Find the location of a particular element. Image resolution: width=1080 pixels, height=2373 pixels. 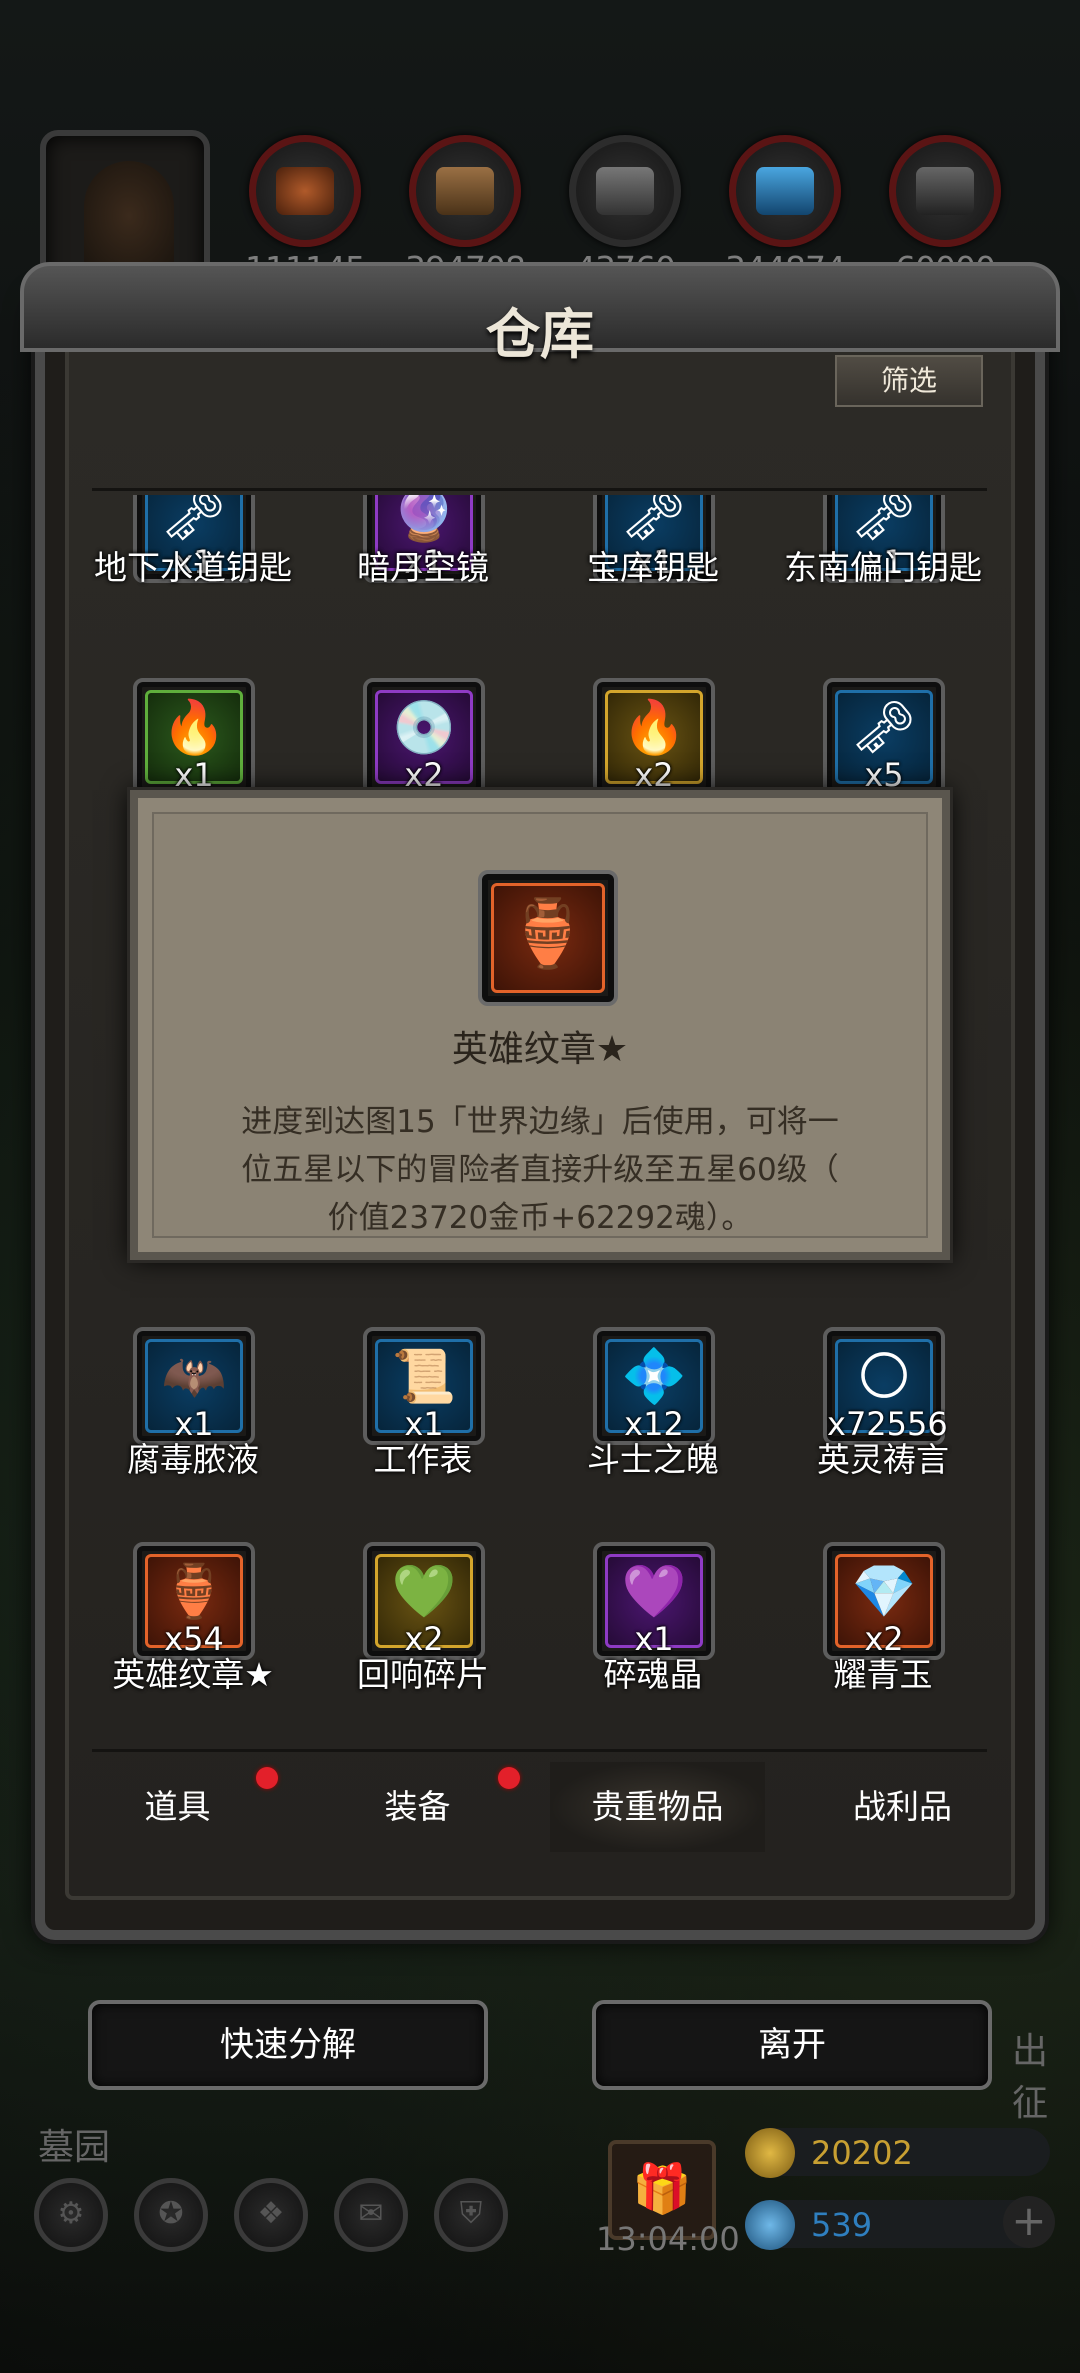

item-frame: 🔥 x2 is located at coordinates (654, 737).